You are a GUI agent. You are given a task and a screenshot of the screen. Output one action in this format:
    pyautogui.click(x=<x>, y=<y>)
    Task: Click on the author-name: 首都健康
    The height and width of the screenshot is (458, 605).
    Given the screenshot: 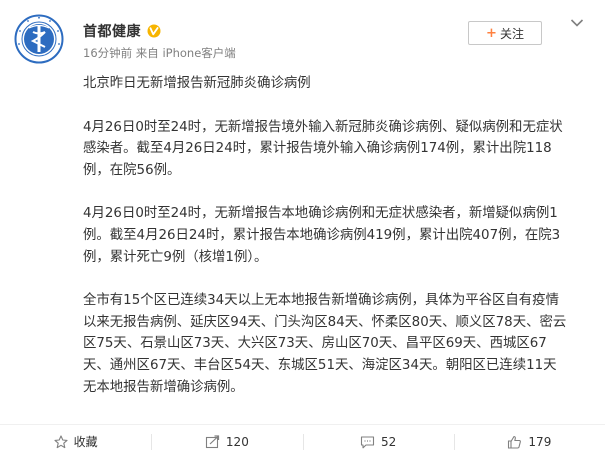 What is the action you would take?
    pyautogui.click(x=112, y=31)
    